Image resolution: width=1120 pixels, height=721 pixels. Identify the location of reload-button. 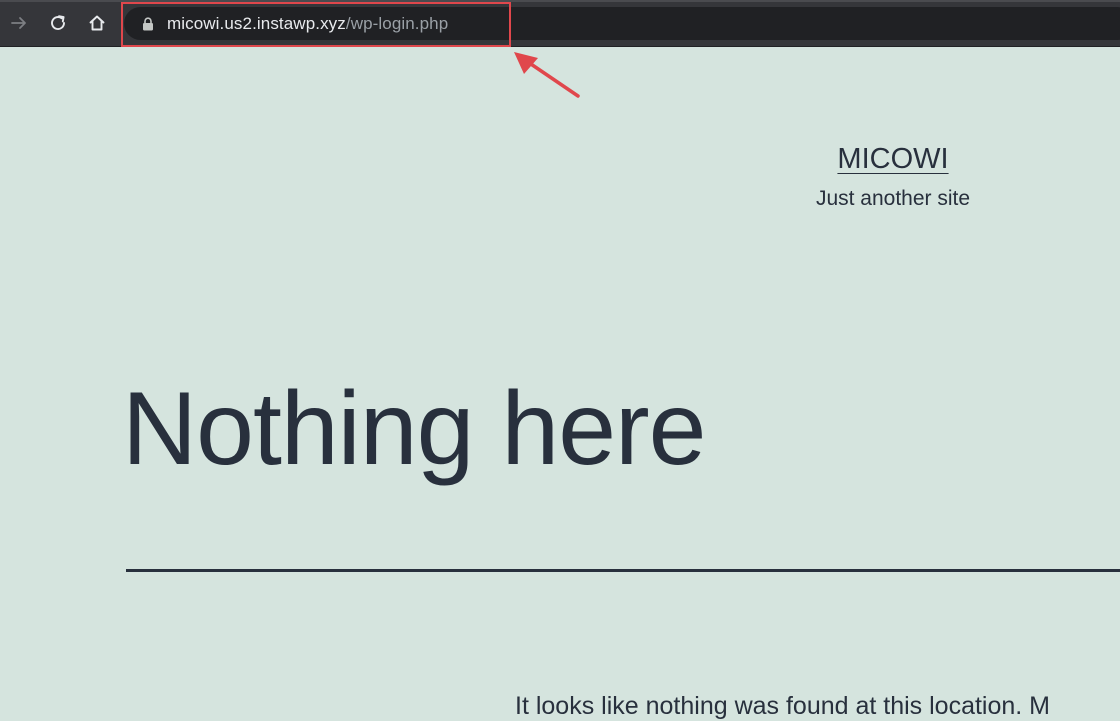
(58, 23).